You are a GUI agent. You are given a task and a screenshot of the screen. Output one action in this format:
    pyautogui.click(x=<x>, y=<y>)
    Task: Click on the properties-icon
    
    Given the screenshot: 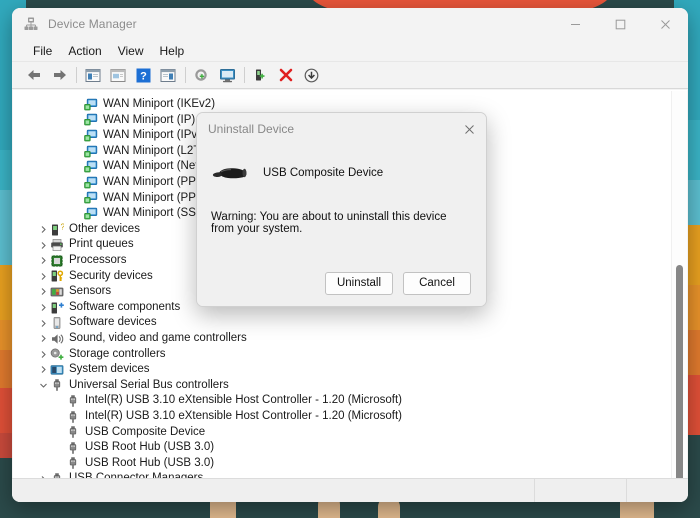 What is the action you would take?
    pyautogui.click(x=118, y=75)
    